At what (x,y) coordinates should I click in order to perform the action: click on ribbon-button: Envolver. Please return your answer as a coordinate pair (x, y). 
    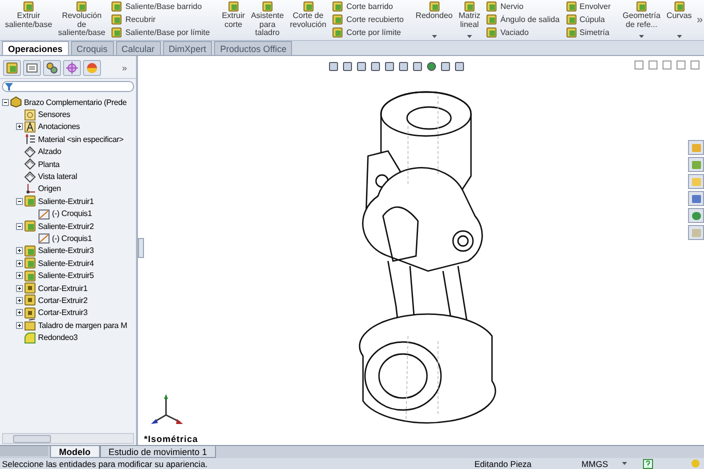
    Looking at the image, I should click on (588, 6).